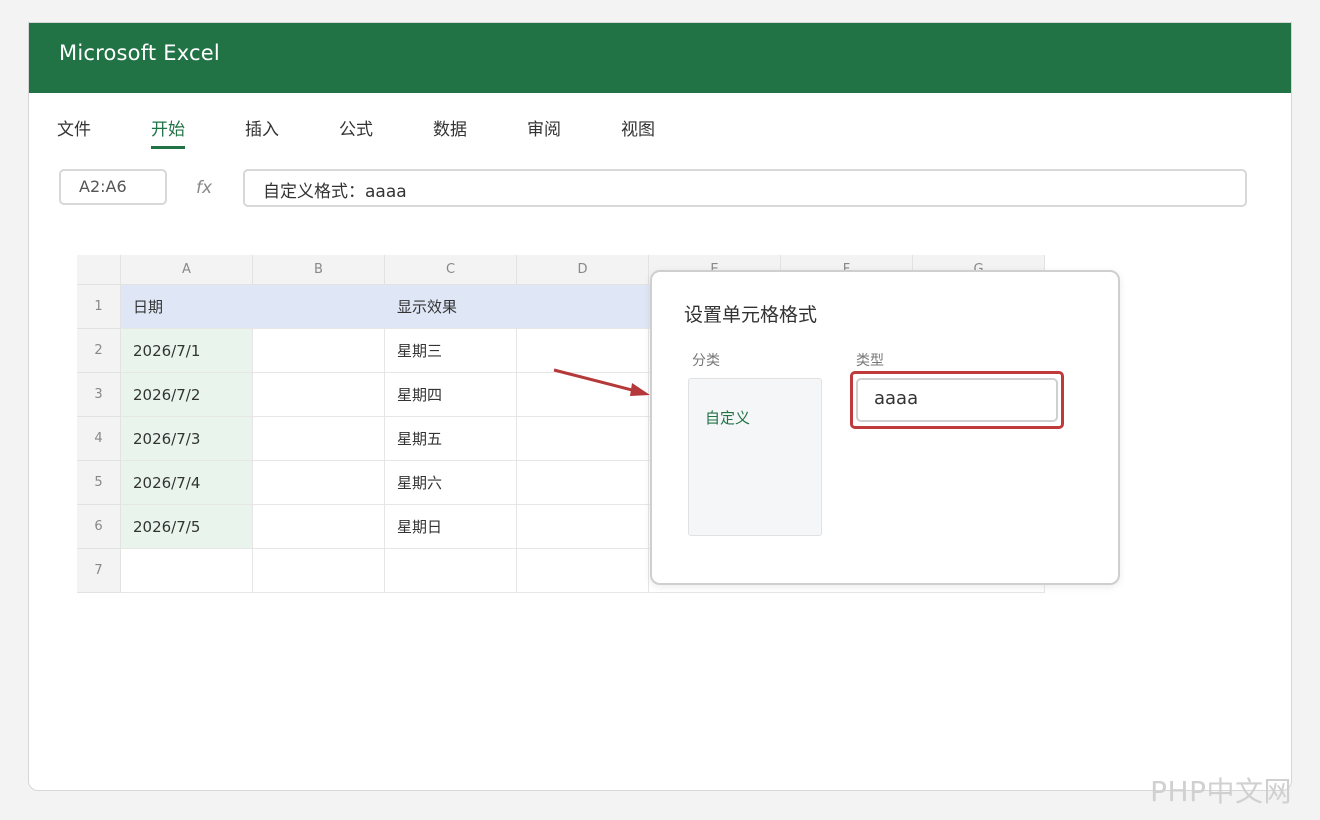 This screenshot has height=820, width=1320. I want to click on fx-icon: fx, so click(204, 188).